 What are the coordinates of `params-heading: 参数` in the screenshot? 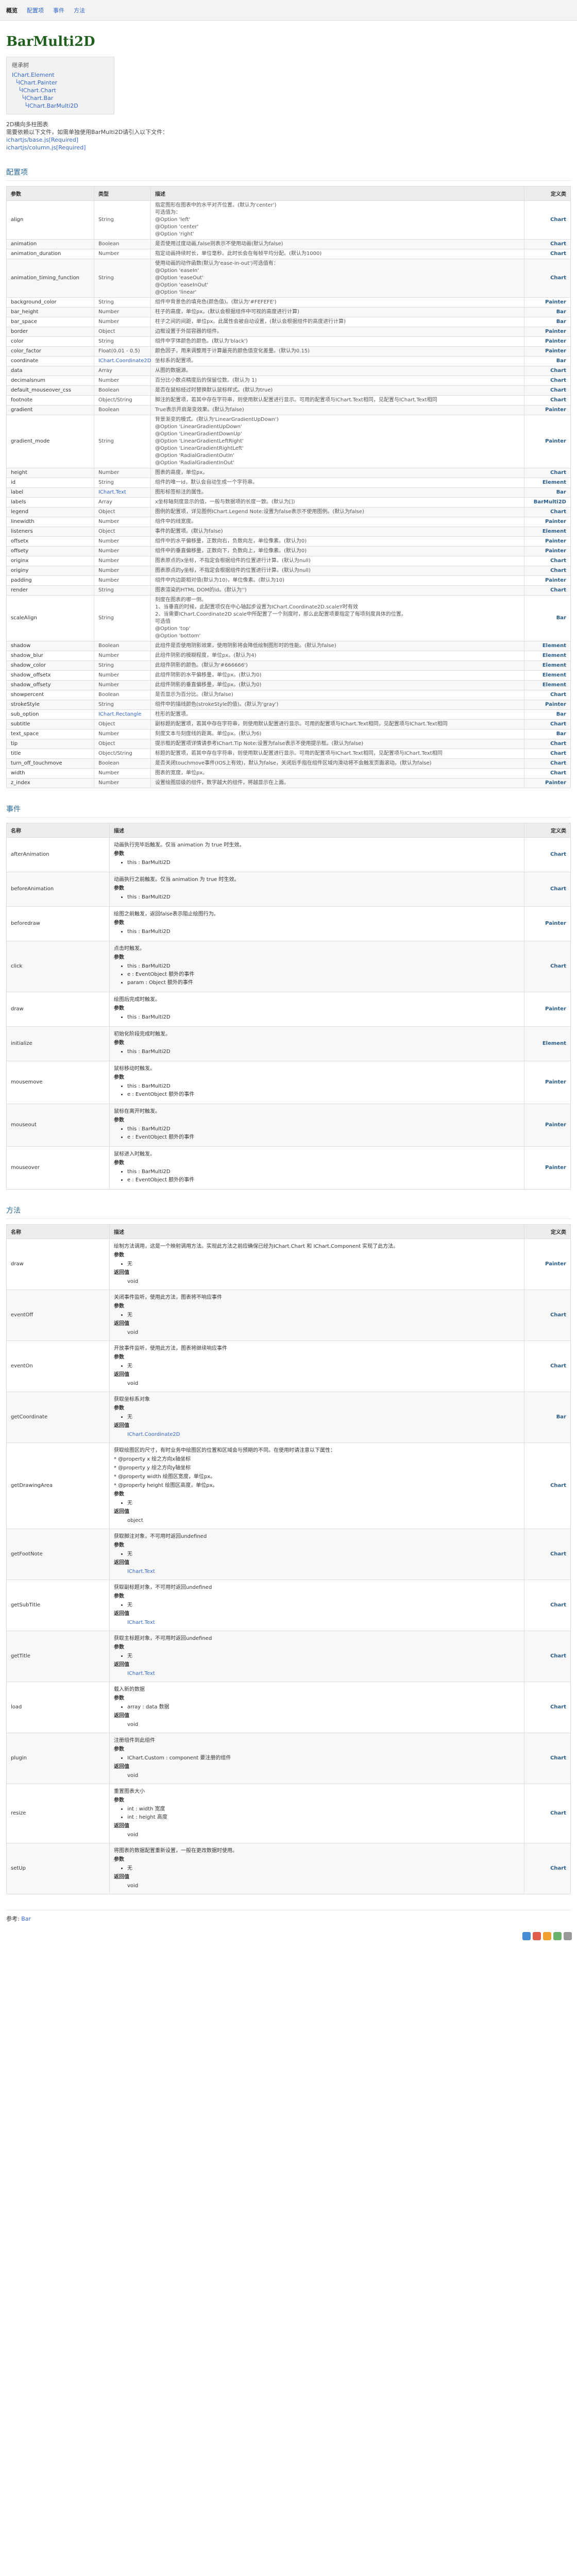 It's located at (119, 1077).